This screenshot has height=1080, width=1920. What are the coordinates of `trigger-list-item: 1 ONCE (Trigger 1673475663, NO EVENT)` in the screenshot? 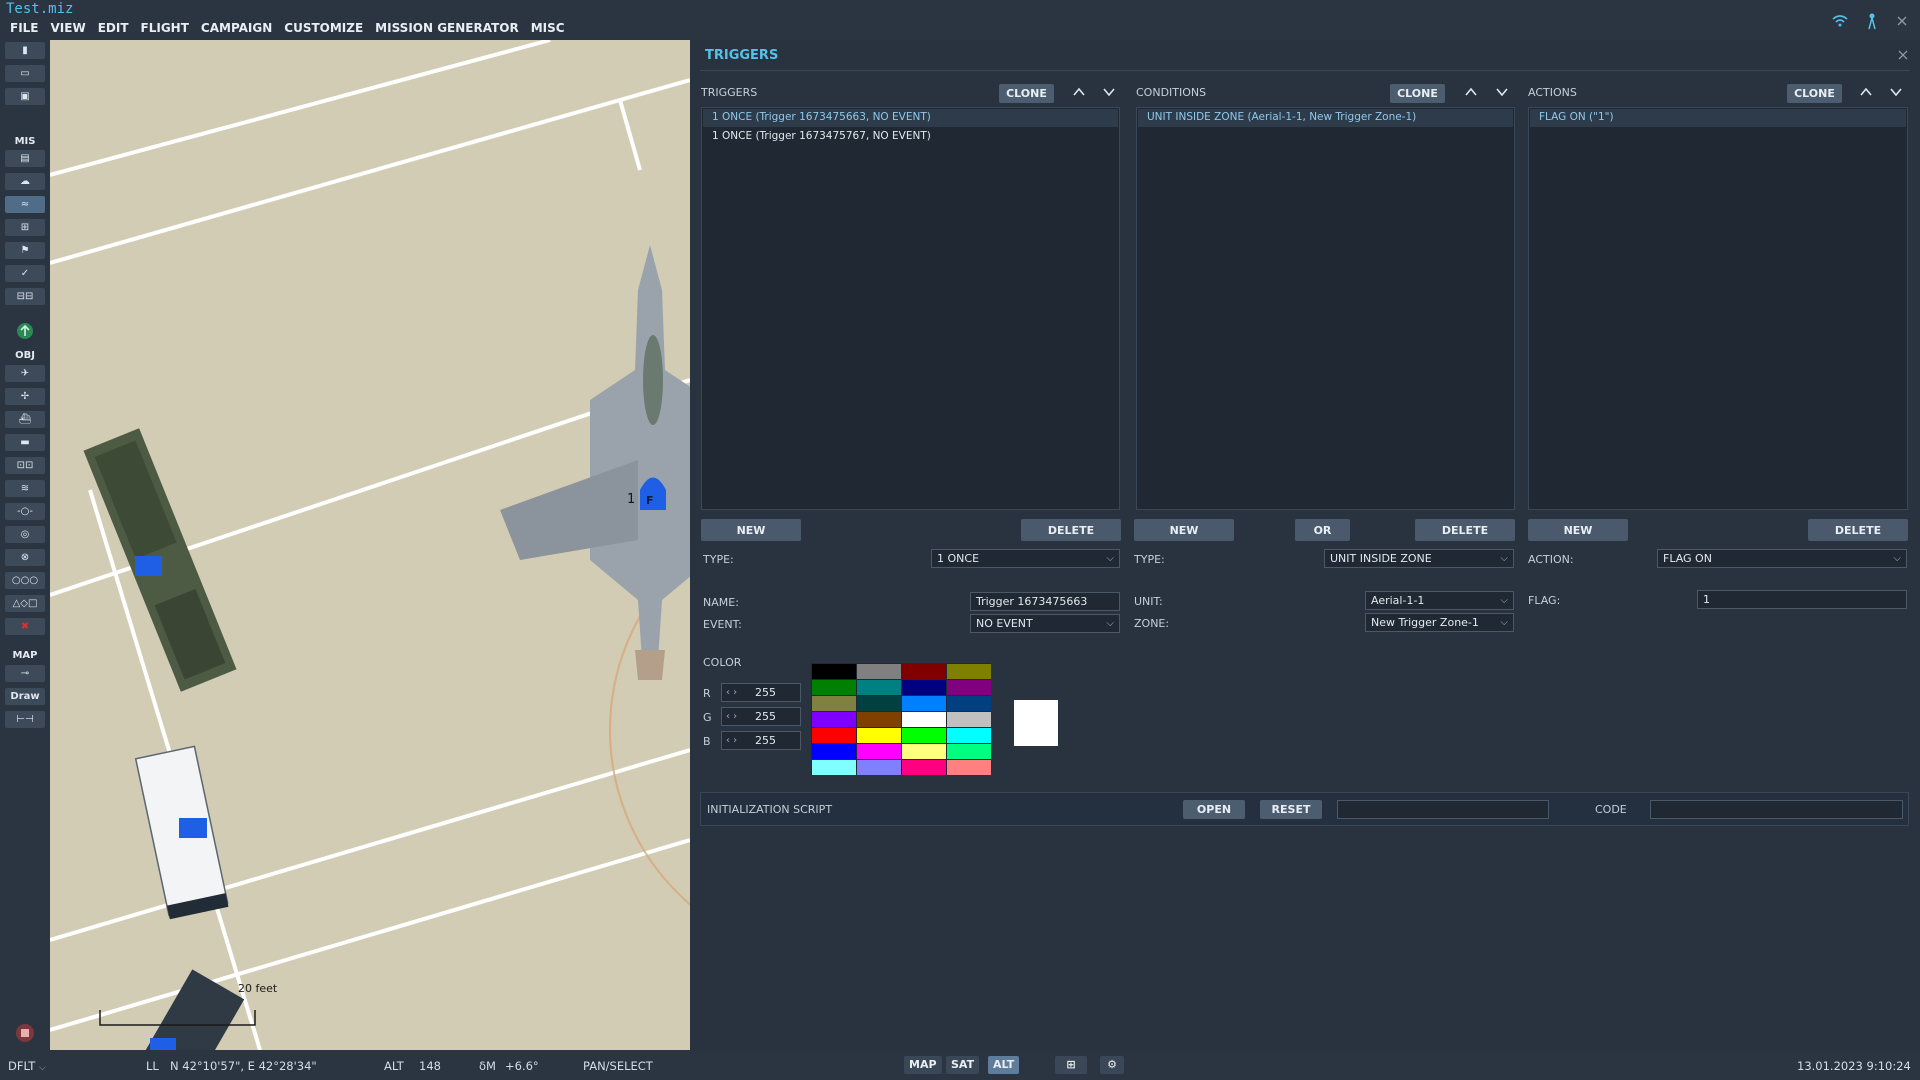 It's located at (821, 117).